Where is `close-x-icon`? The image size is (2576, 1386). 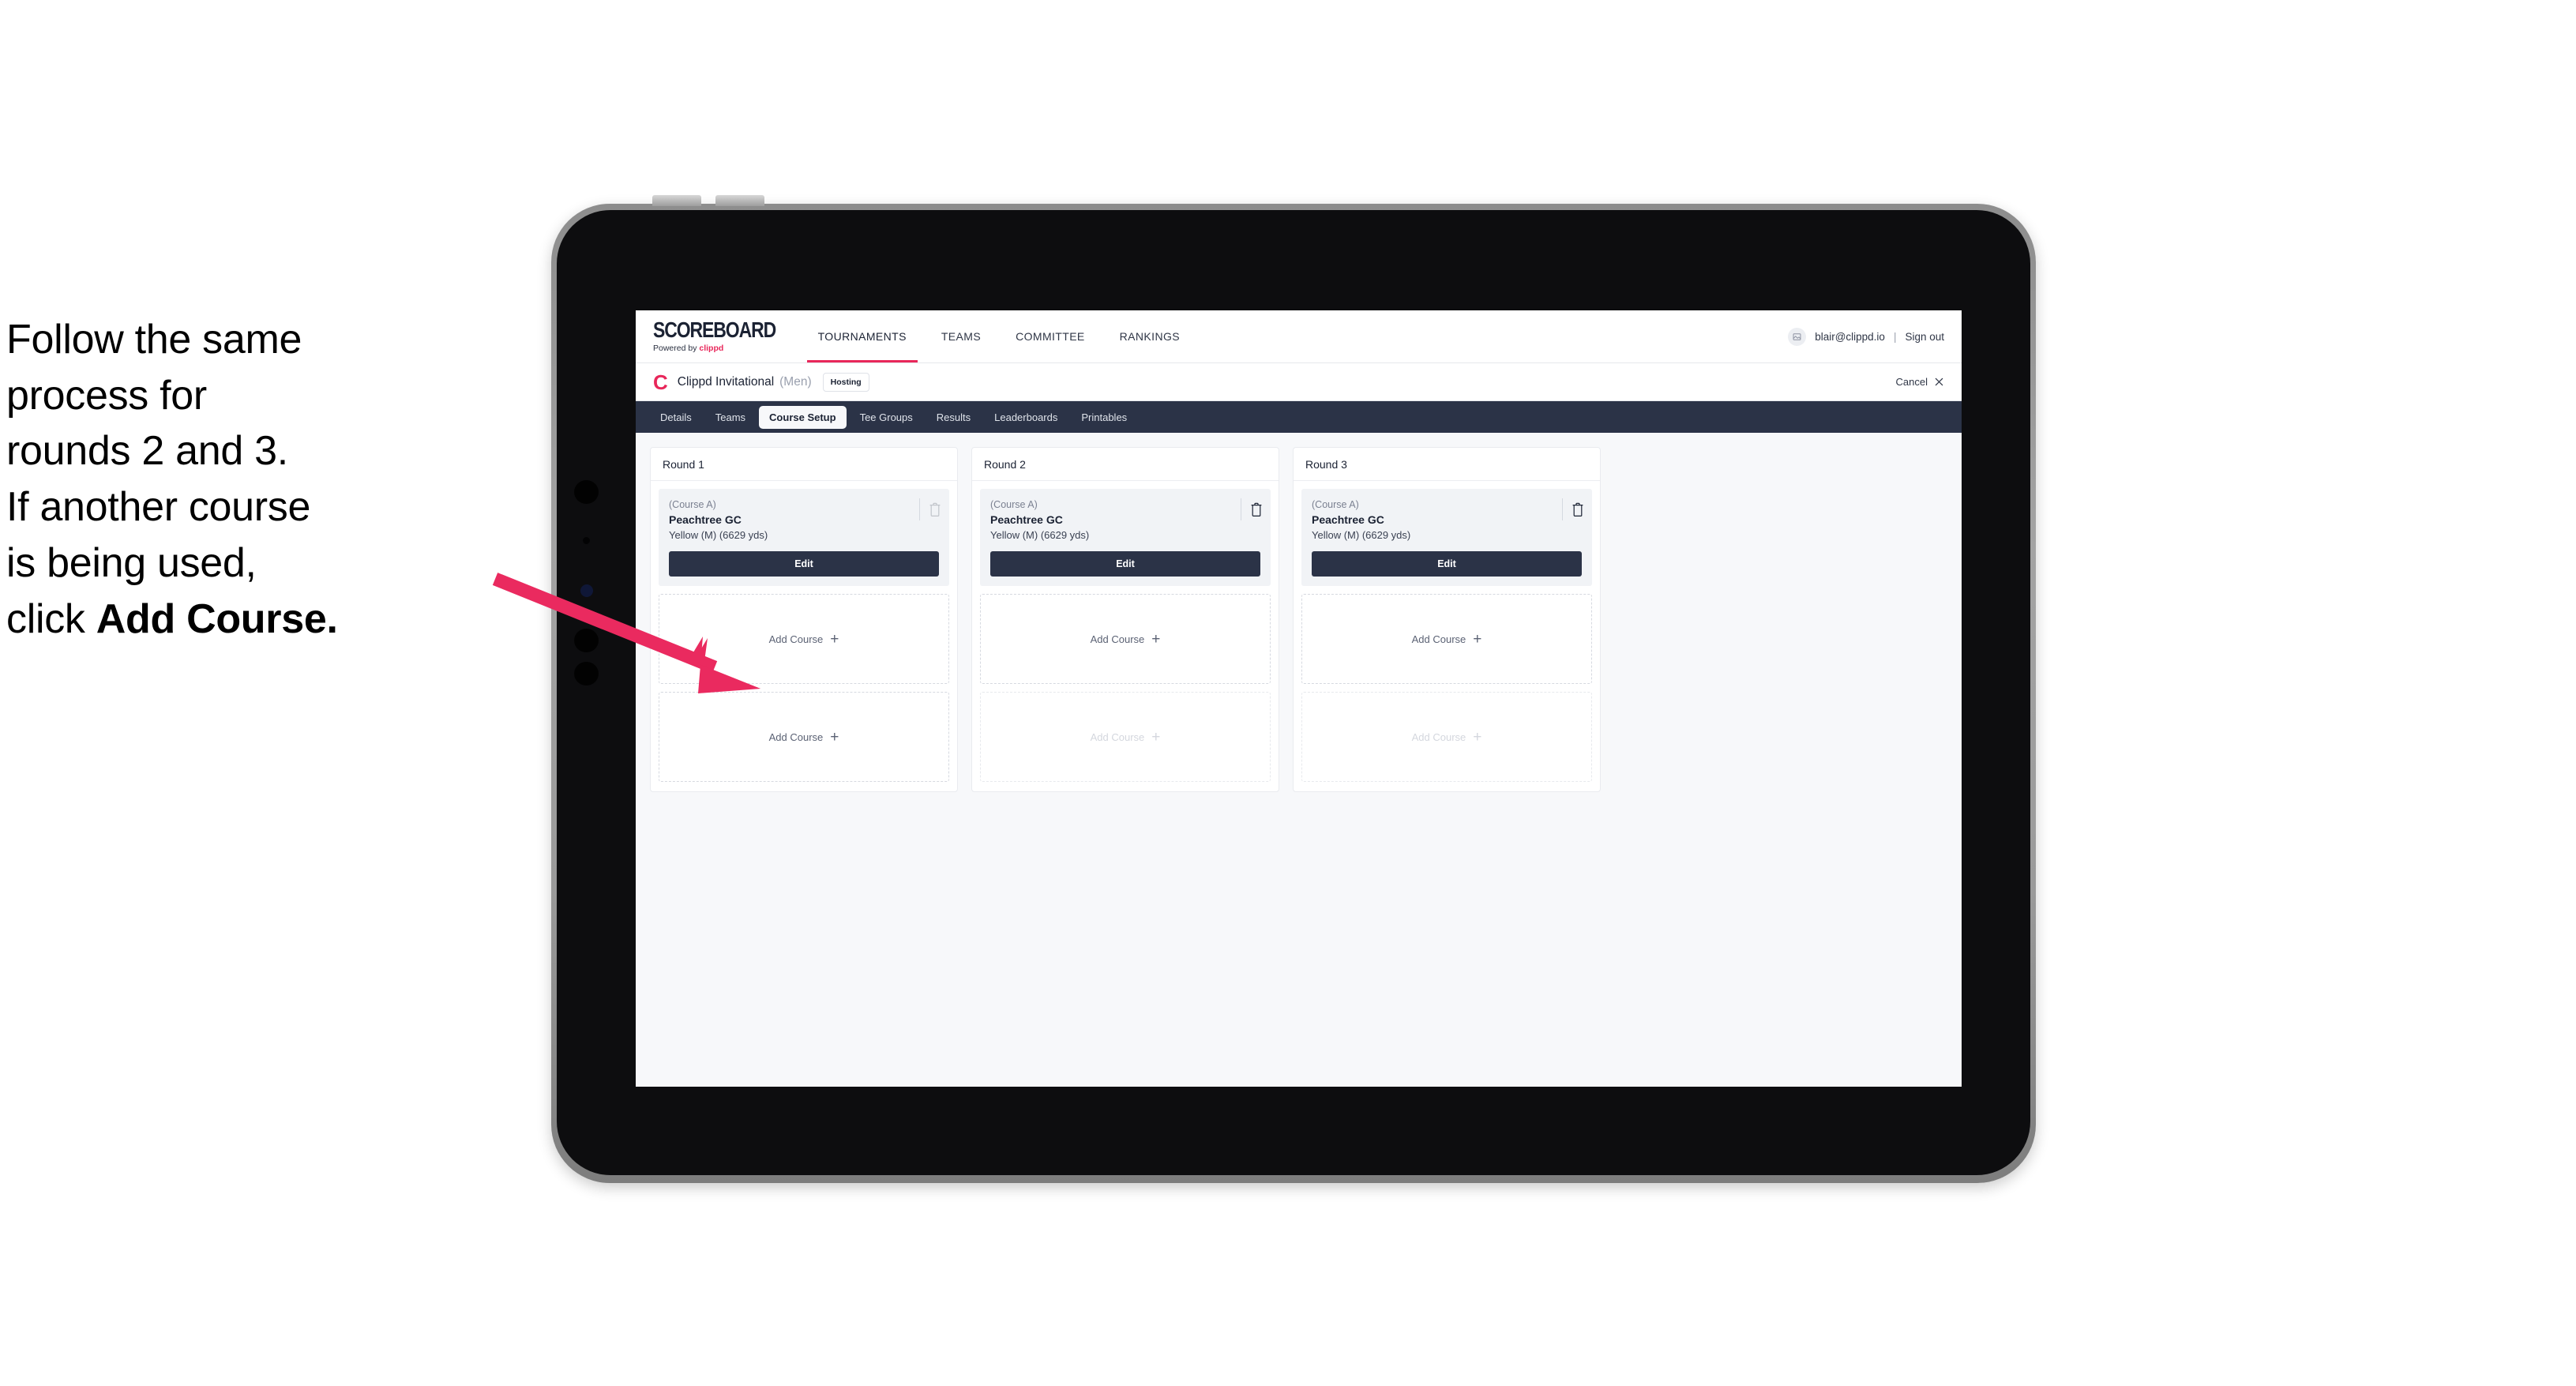 close-x-icon is located at coordinates (1939, 381).